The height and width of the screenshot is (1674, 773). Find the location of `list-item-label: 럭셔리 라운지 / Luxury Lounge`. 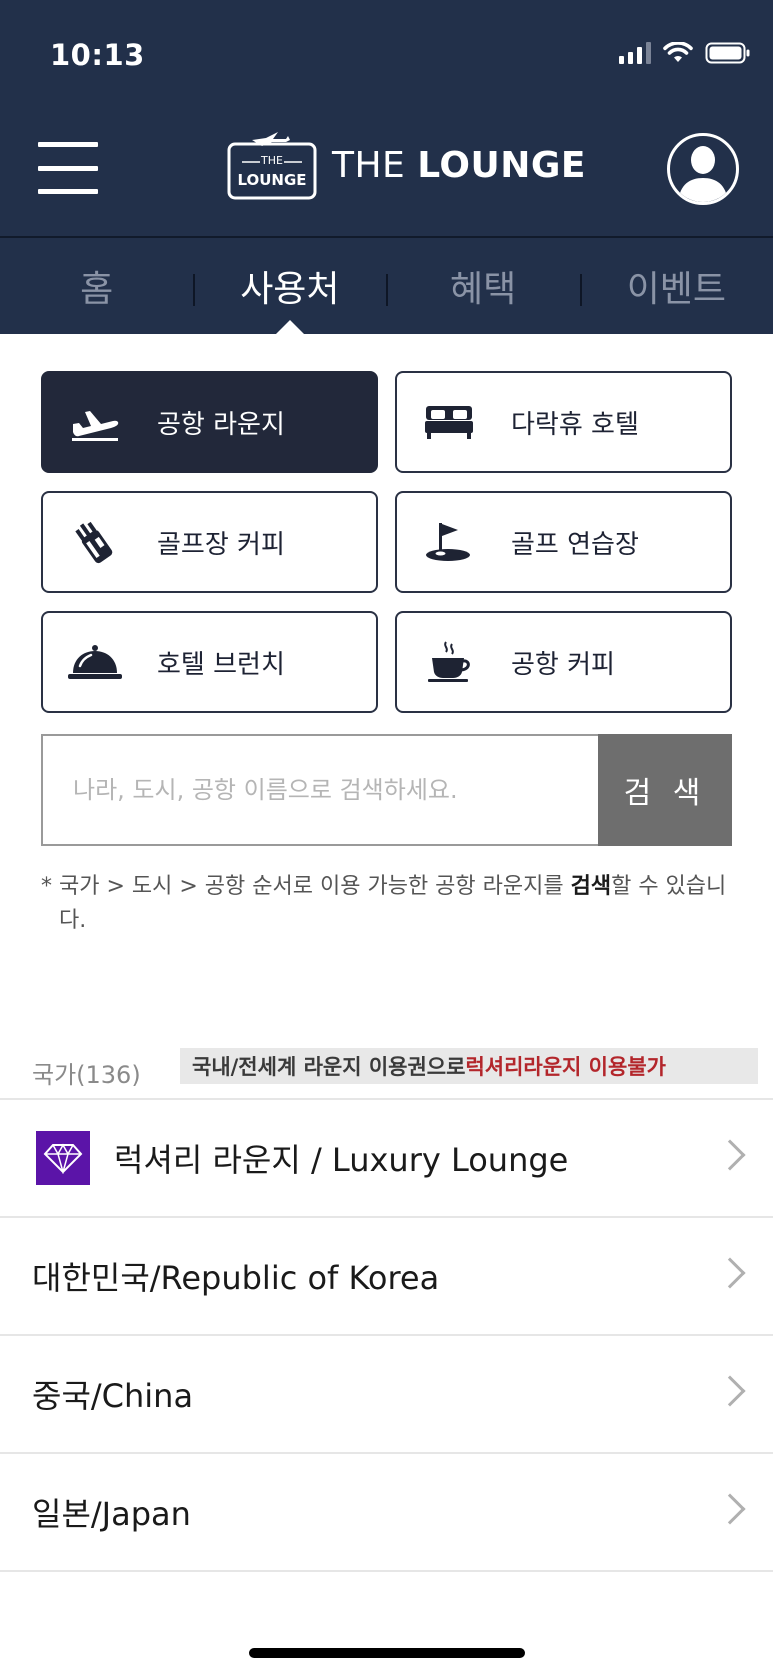

list-item-label: 럭셔리 라운지 / Luxury Lounge is located at coordinates (341, 1160).